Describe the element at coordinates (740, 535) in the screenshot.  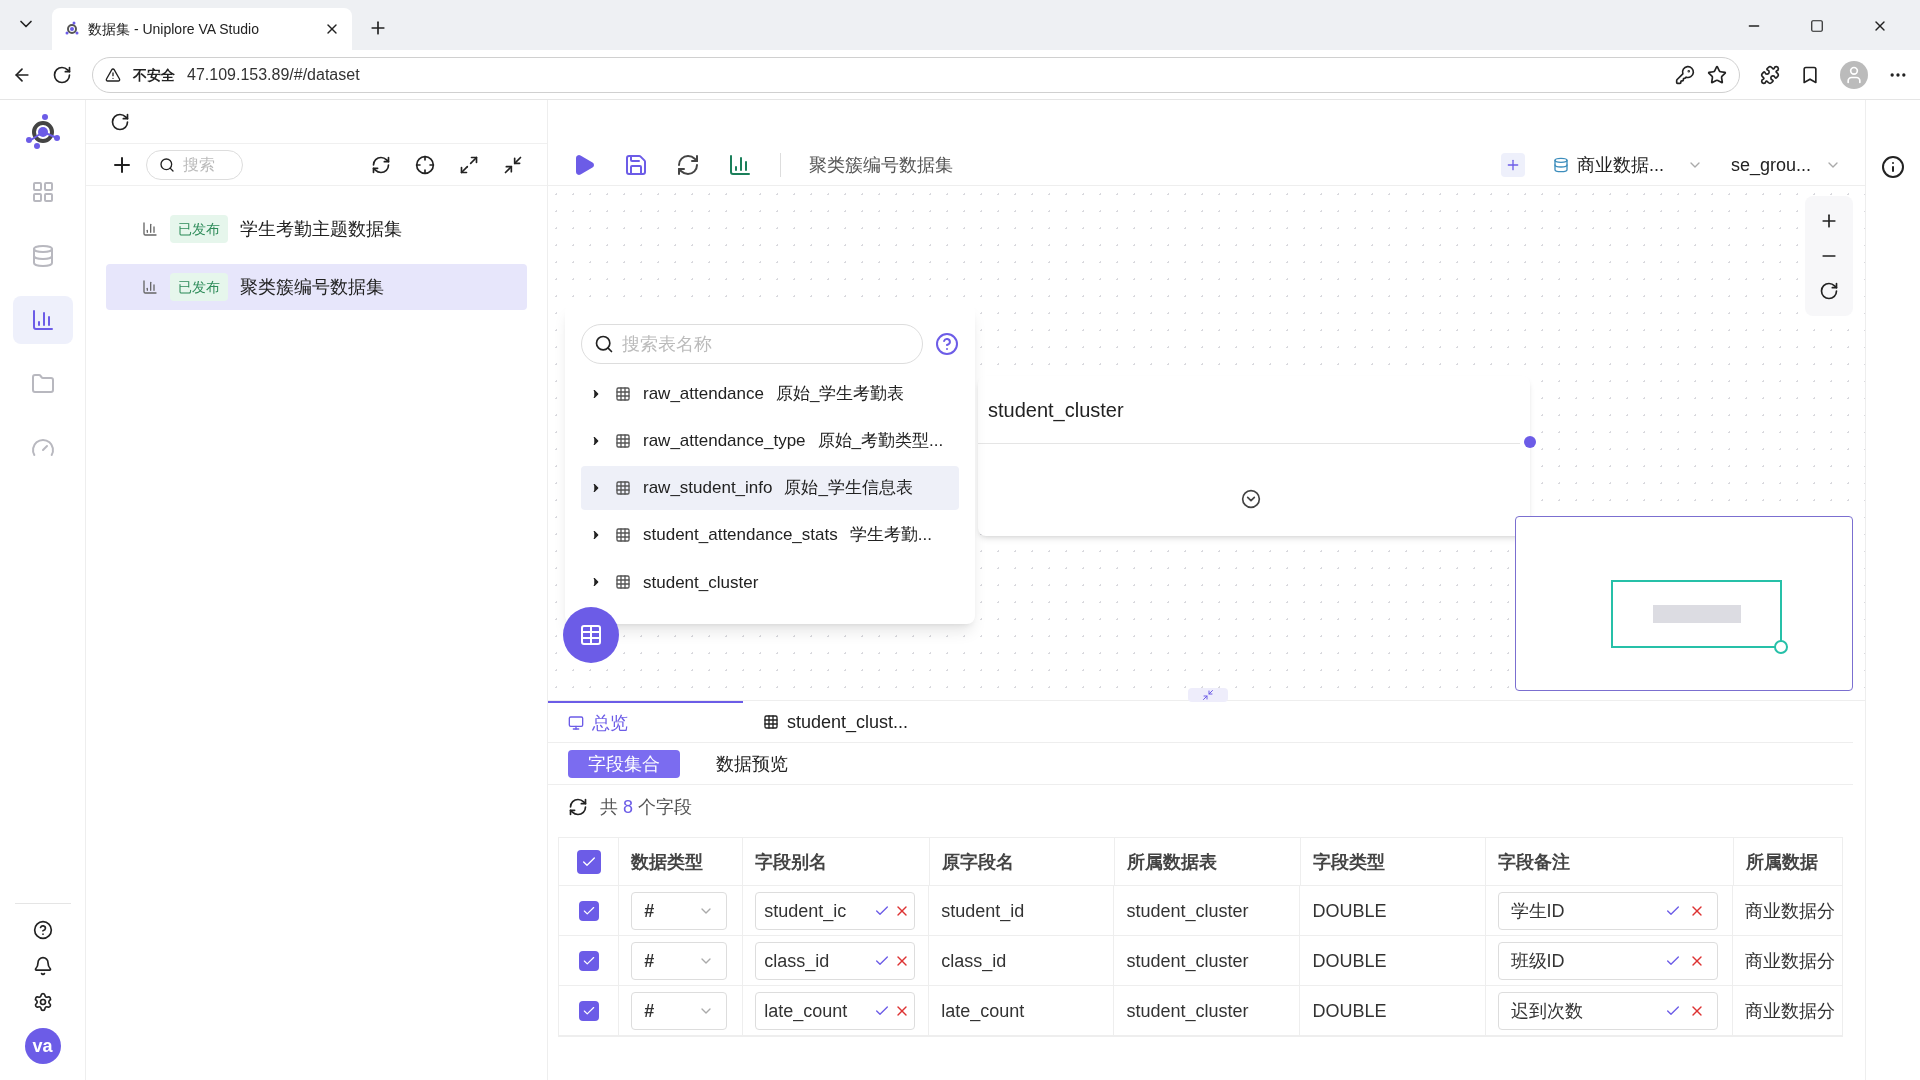
I see `table-name: student_attendance_stats` at that location.